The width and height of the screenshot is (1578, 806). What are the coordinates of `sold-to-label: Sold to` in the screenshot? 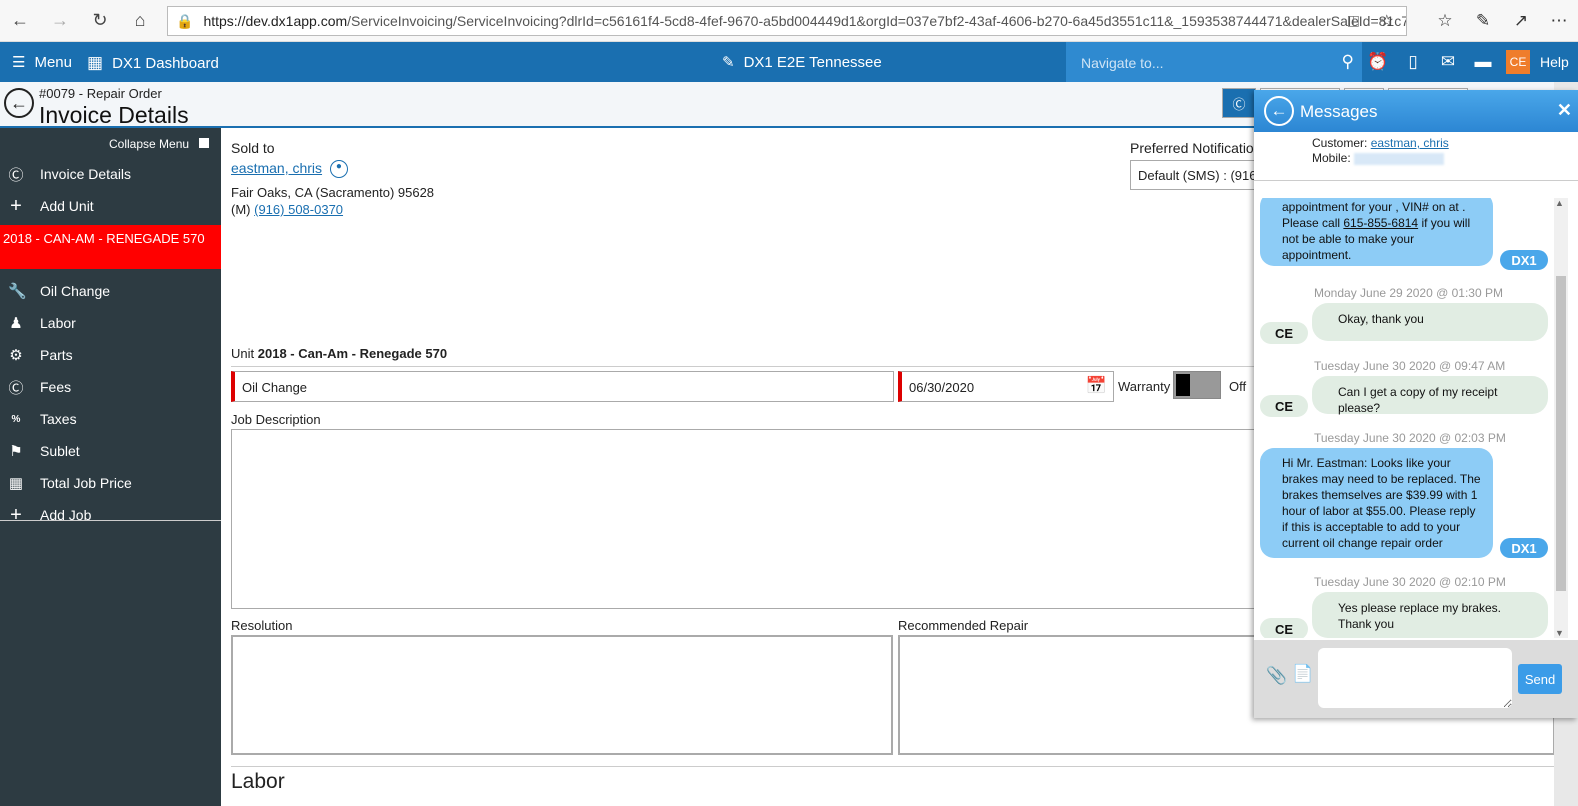 It's located at (253, 148).